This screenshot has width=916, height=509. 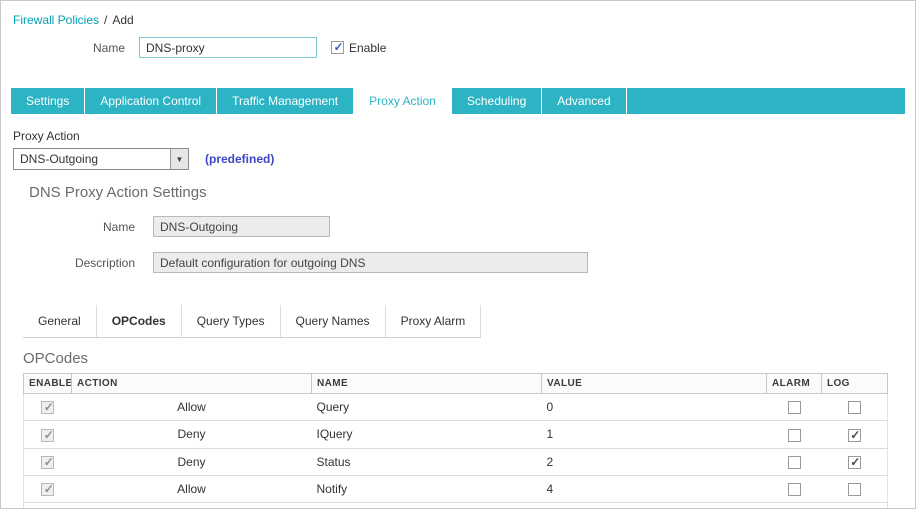 What do you see at coordinates (403, 101) in the screenshot?
I see `tab-proxy-action: Proxy Action` at bounding box center [403, 101].